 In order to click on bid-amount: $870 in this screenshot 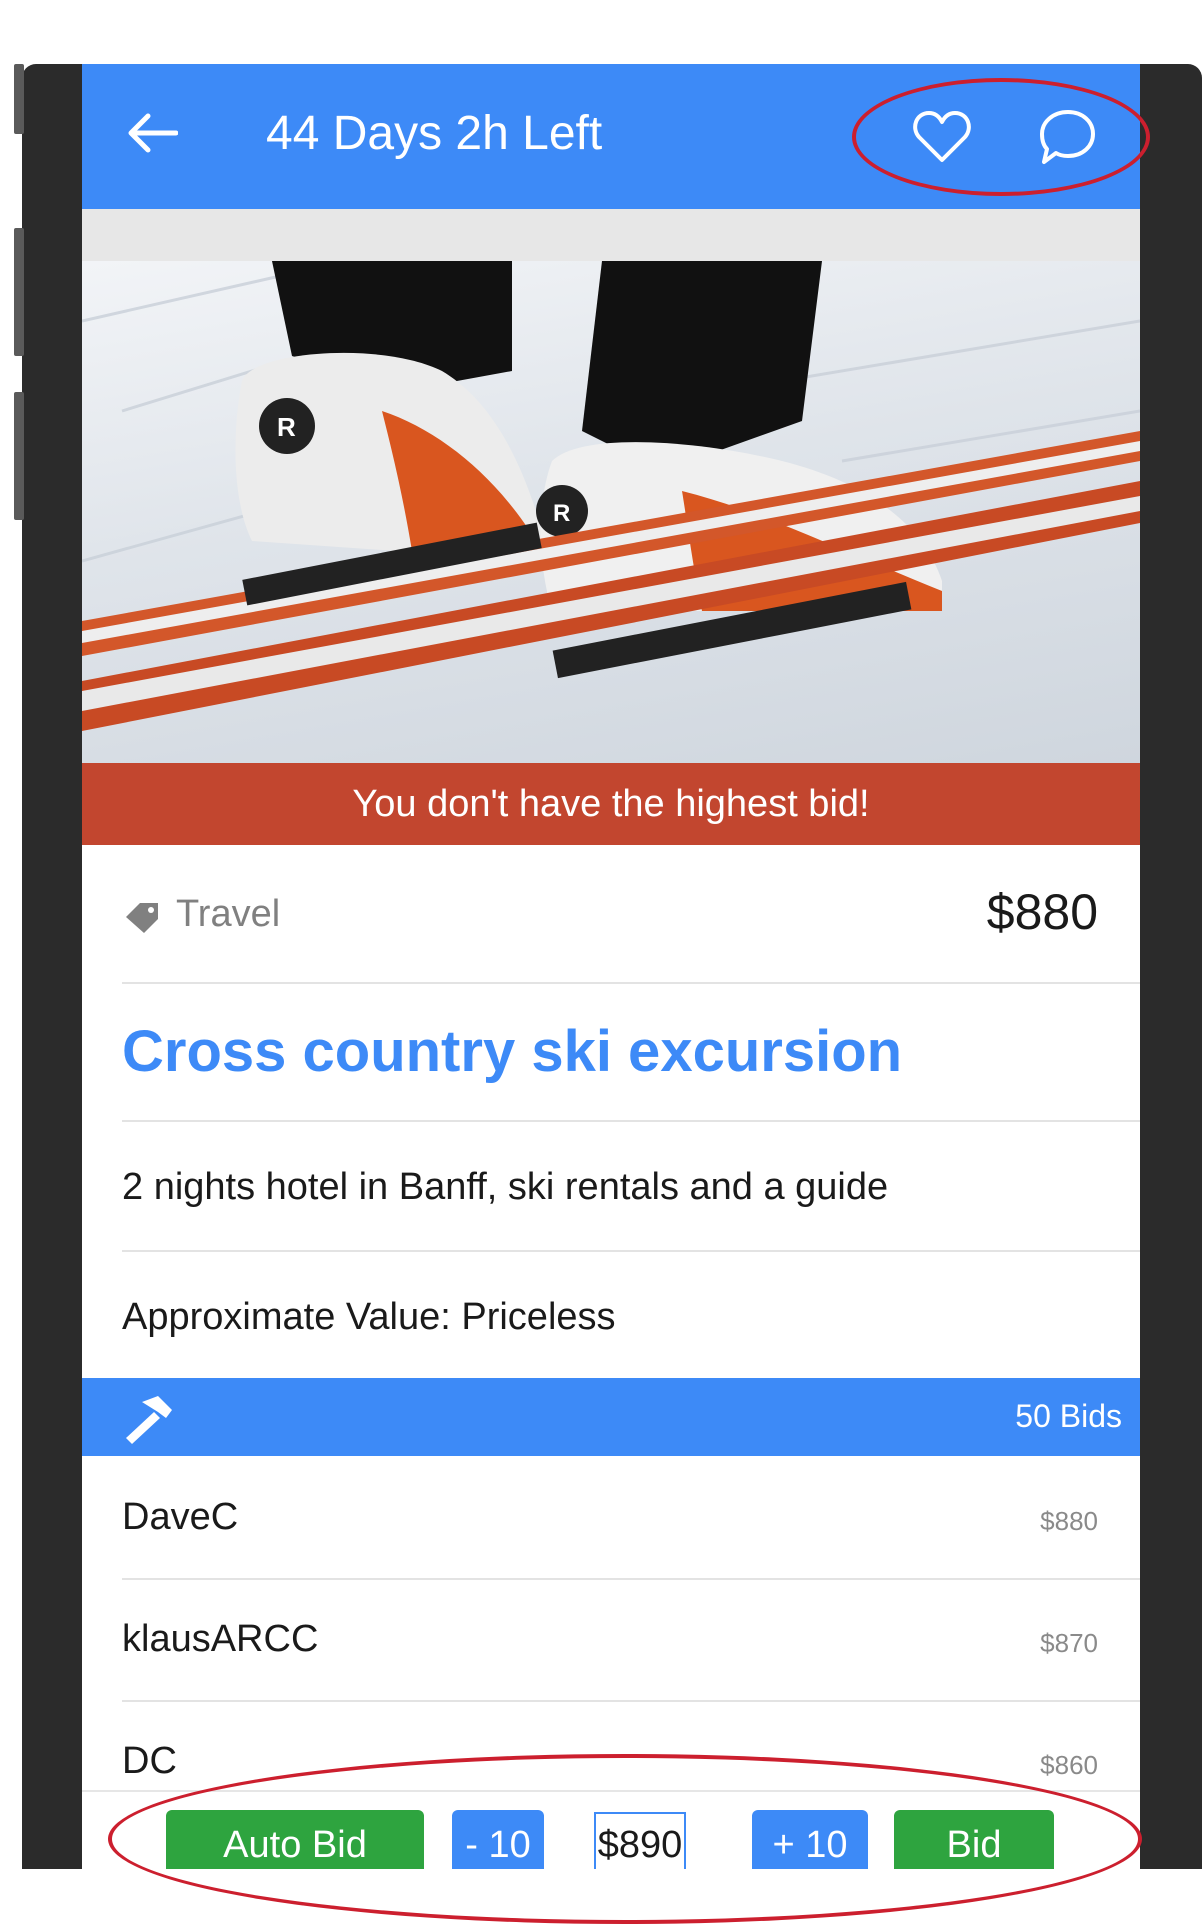, I will do `click(1069, 1643)`.